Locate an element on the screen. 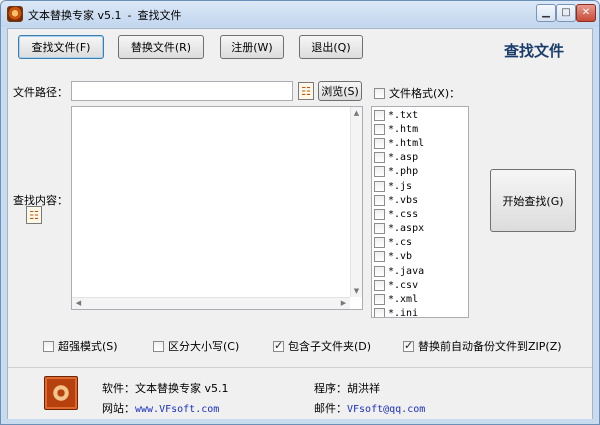  file-format-item: *.htm is located at coordinates (399, 129).